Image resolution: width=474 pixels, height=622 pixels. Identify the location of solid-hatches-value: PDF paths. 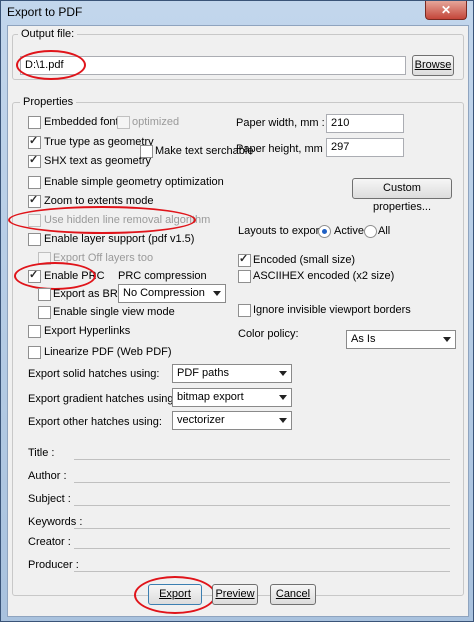
(203, 373).